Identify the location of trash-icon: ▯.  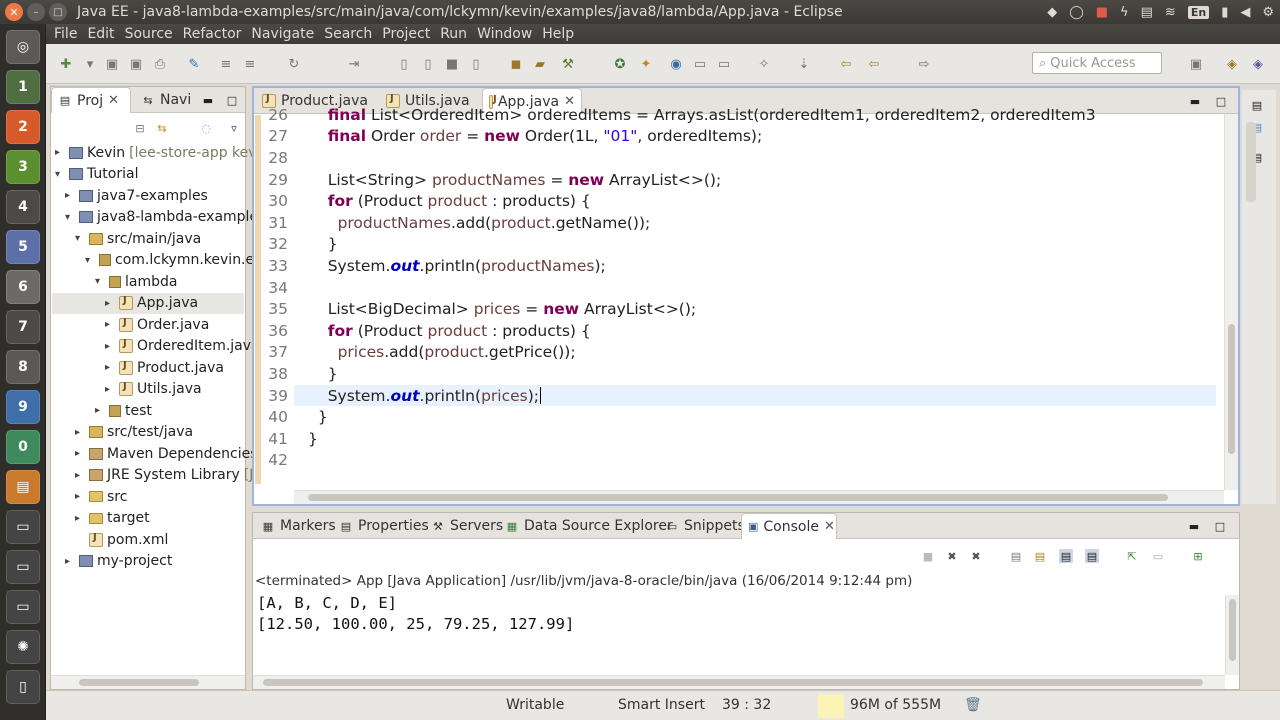
(23, 687).